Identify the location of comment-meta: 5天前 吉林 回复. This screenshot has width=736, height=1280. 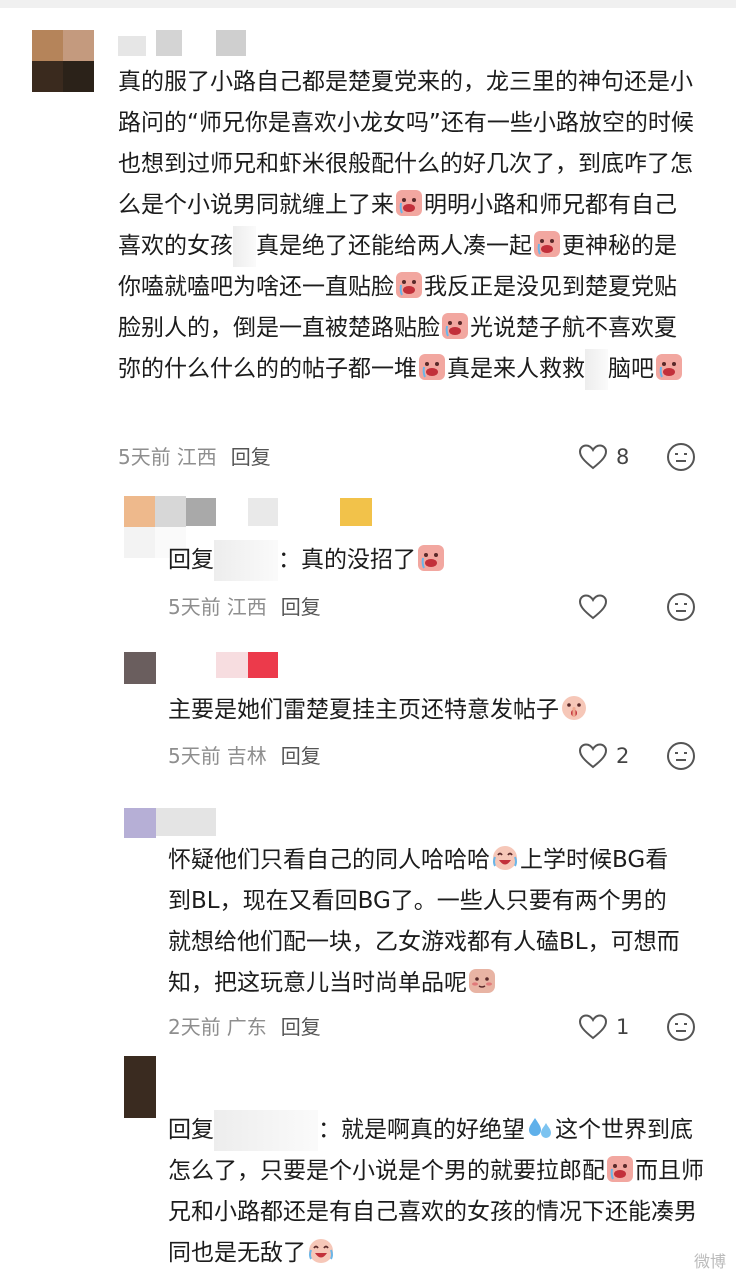
(244, 756).